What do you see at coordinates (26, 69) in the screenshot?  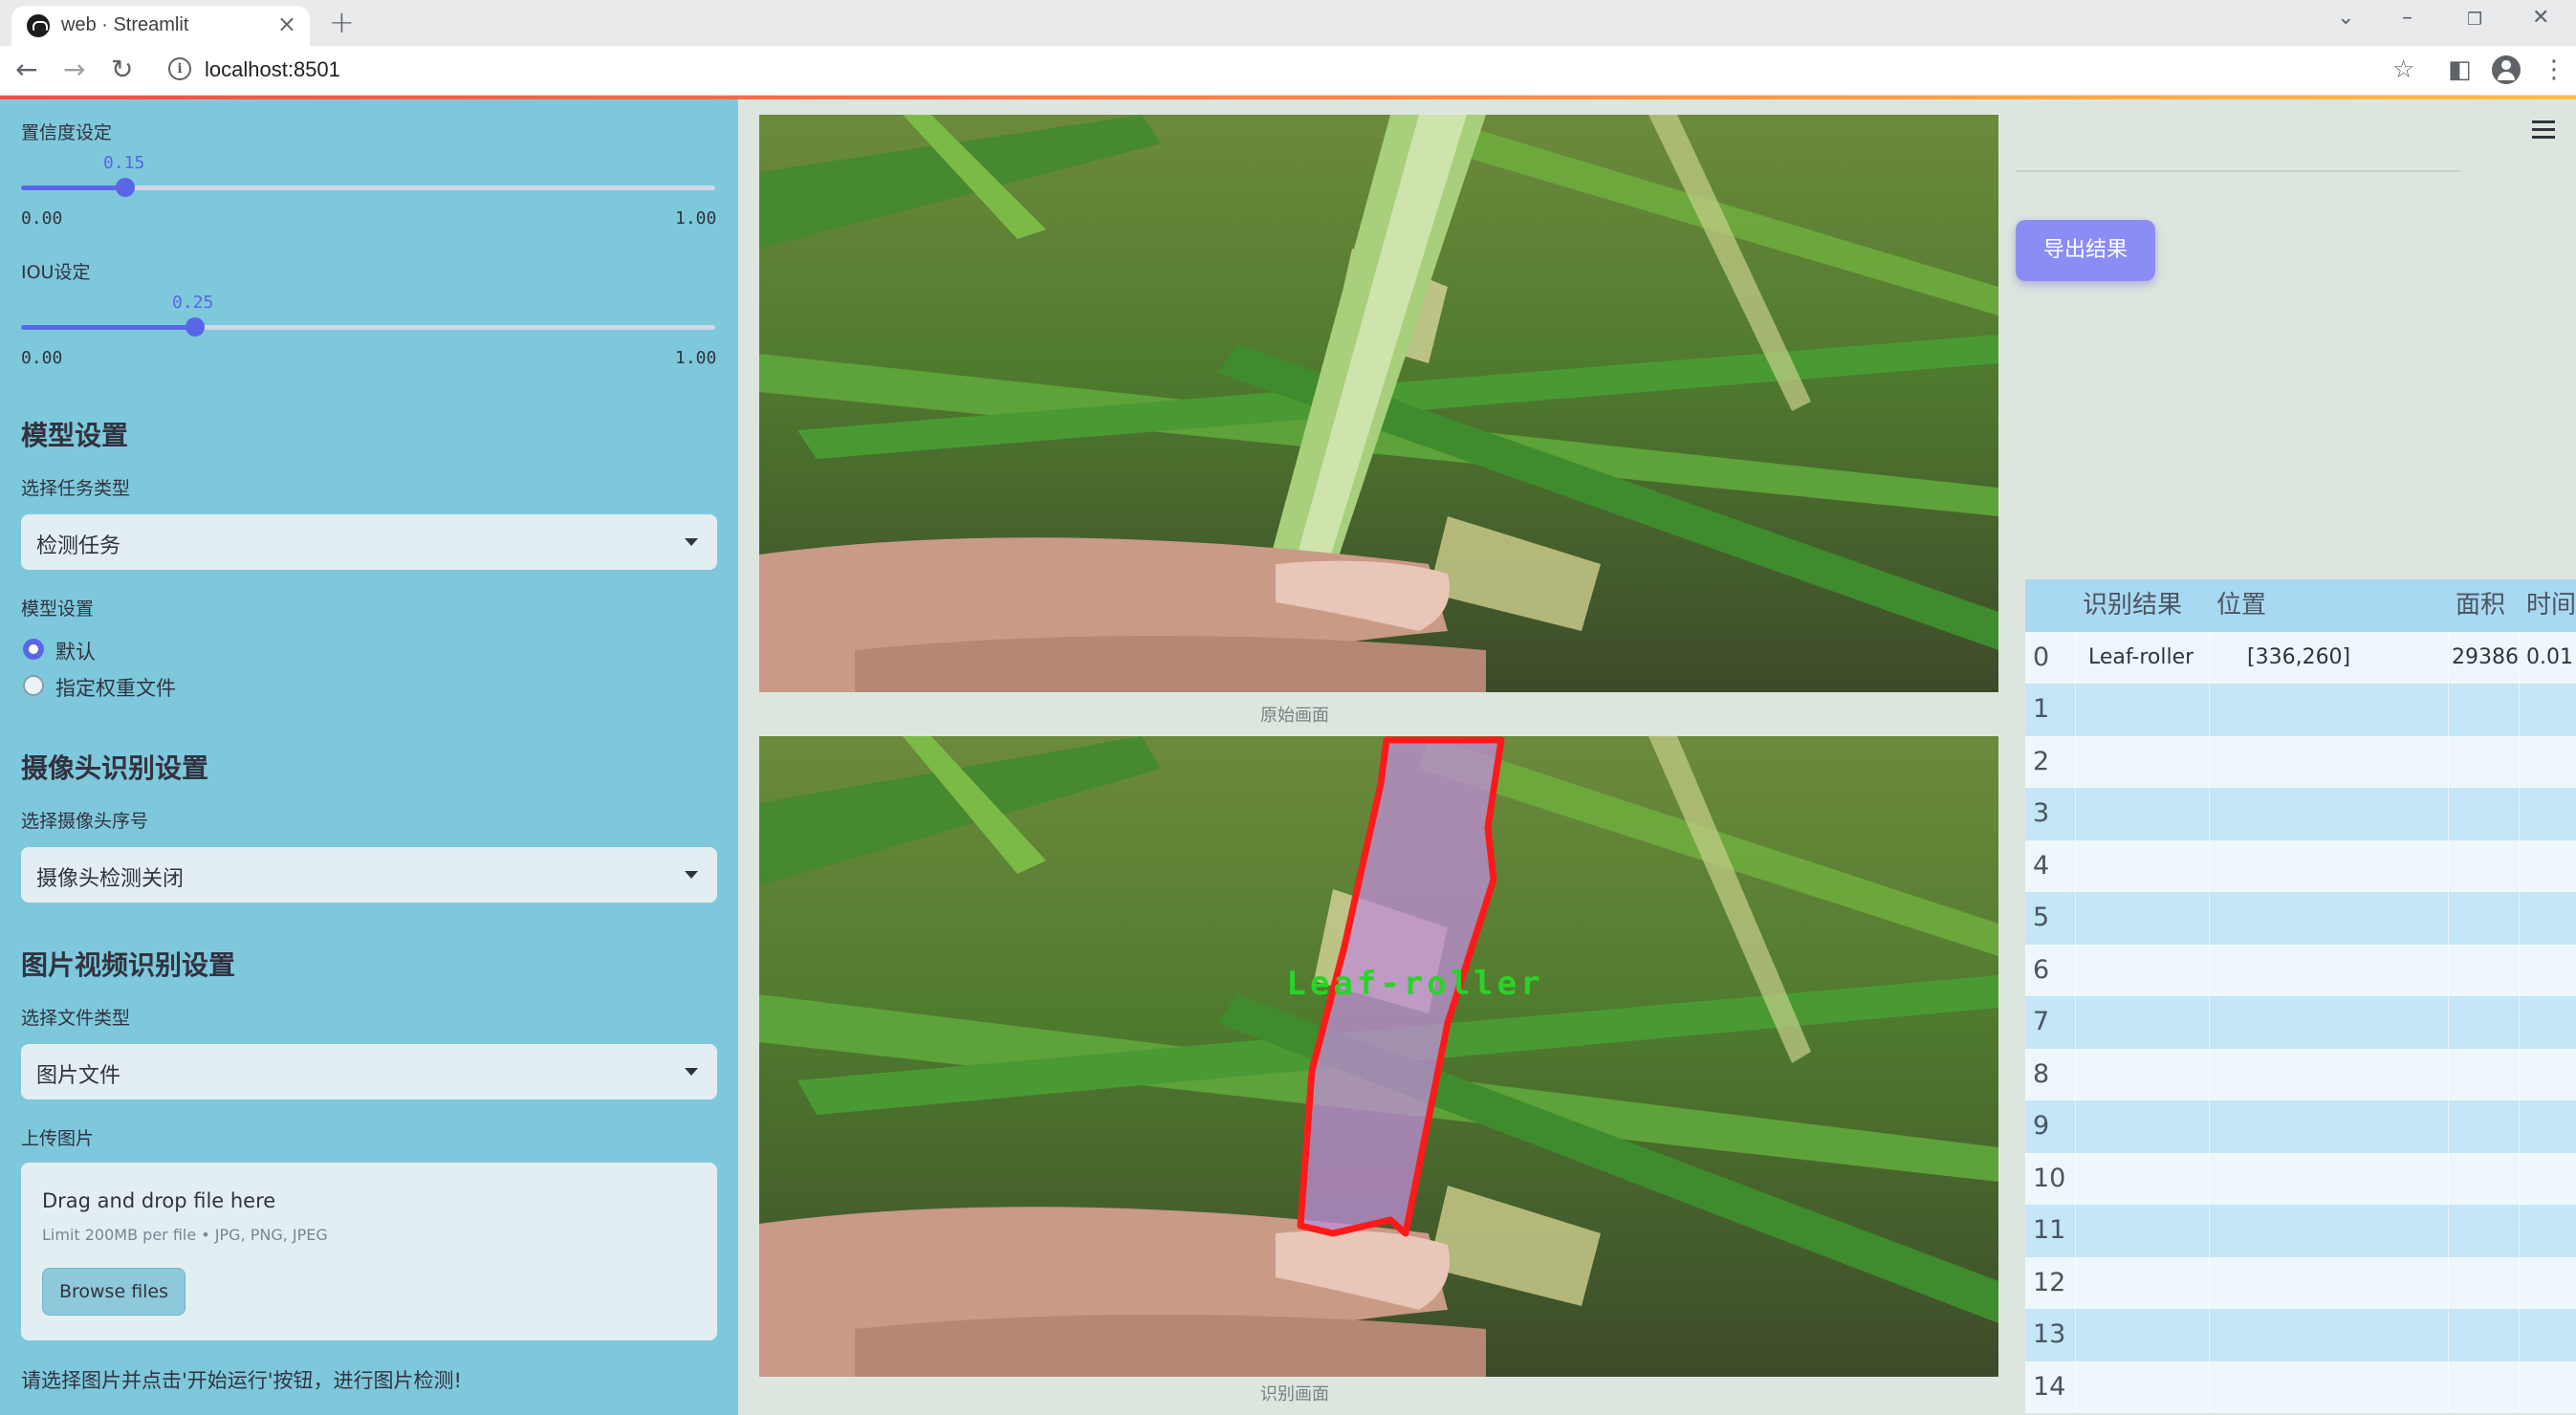 I see `back-arrow-icon: ←` at bounding box center [26, 69].